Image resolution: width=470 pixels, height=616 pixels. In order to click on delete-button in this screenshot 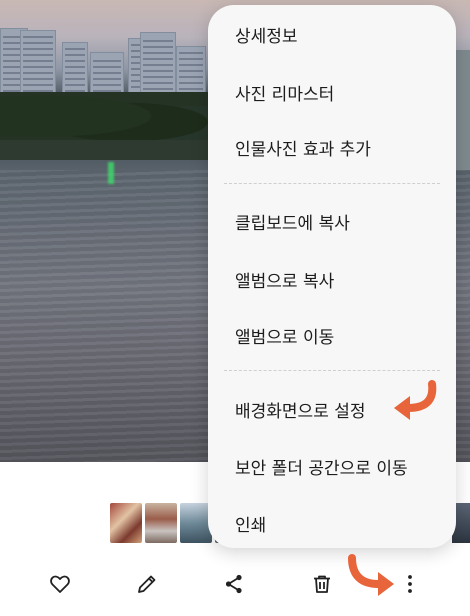, I will do `click(322, 584)`.